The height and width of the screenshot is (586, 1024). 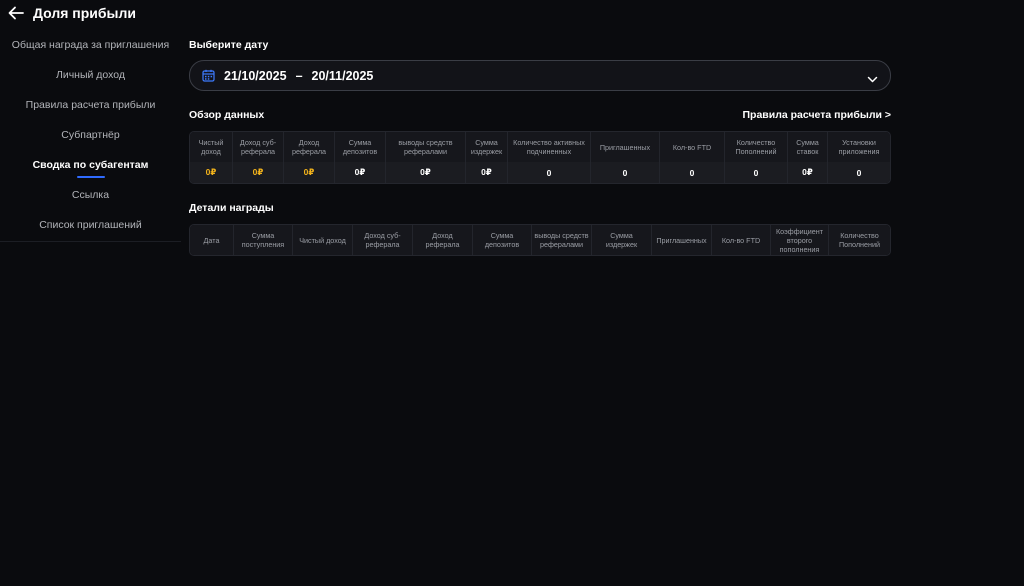 What do you see at coordinates (227, 115) in the screenshot?
I see `overview-title: Обзор данных` at bounding box center [227, 115].